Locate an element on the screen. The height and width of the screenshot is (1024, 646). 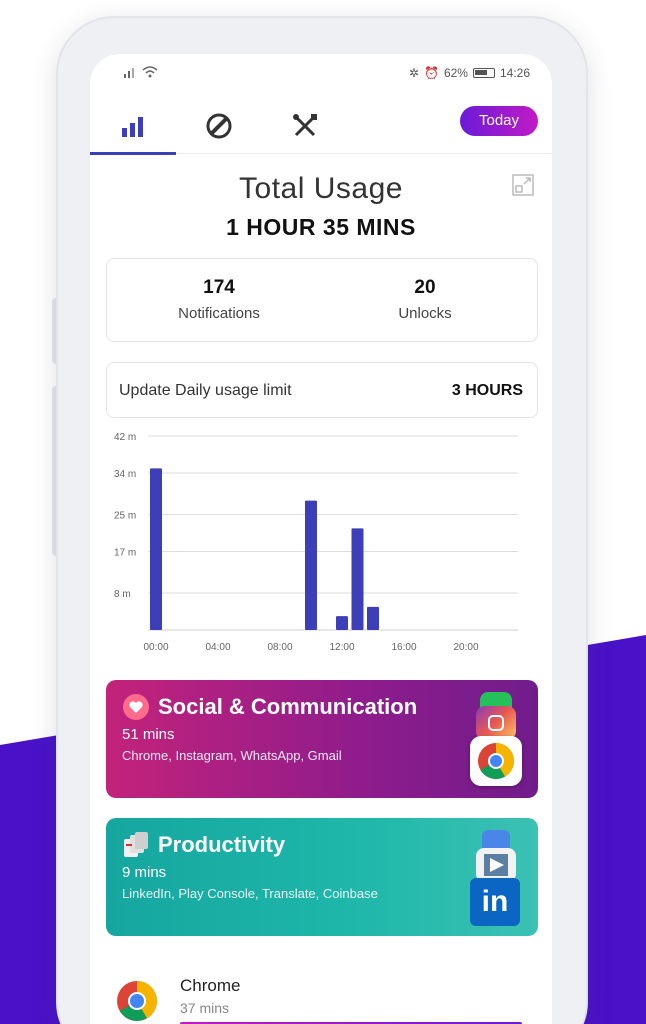
docs-icon is located at coordinates (136, 844).